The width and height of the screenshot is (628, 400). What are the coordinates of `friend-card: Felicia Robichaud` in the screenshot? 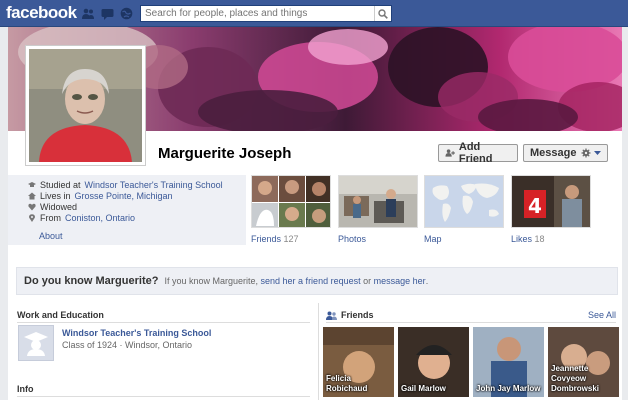 It's located at (358, 362).